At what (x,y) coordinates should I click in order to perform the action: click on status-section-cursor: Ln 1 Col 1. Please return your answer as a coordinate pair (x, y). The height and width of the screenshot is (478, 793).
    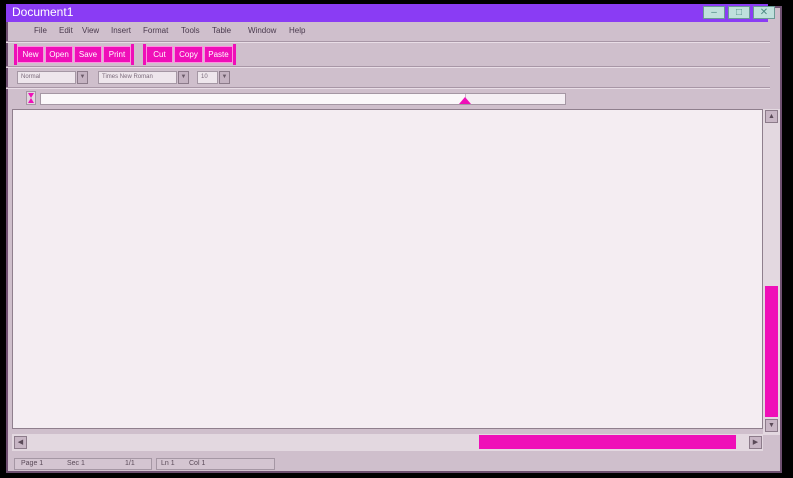
    Looking at the image, I should click on (215, 464).